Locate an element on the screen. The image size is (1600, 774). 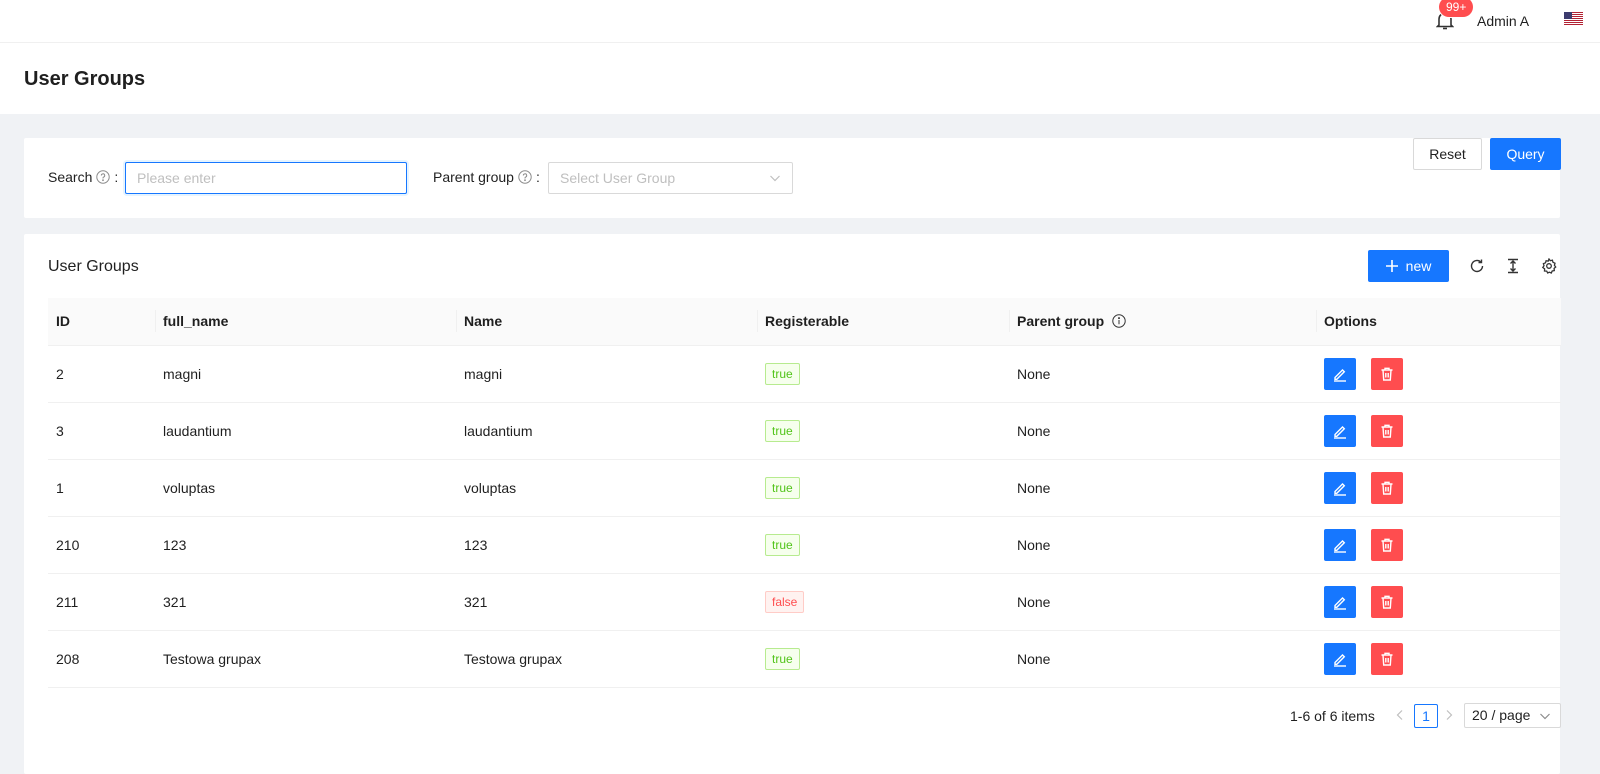
parent-group-select: Select User Group is located at coordinates (670, 178).